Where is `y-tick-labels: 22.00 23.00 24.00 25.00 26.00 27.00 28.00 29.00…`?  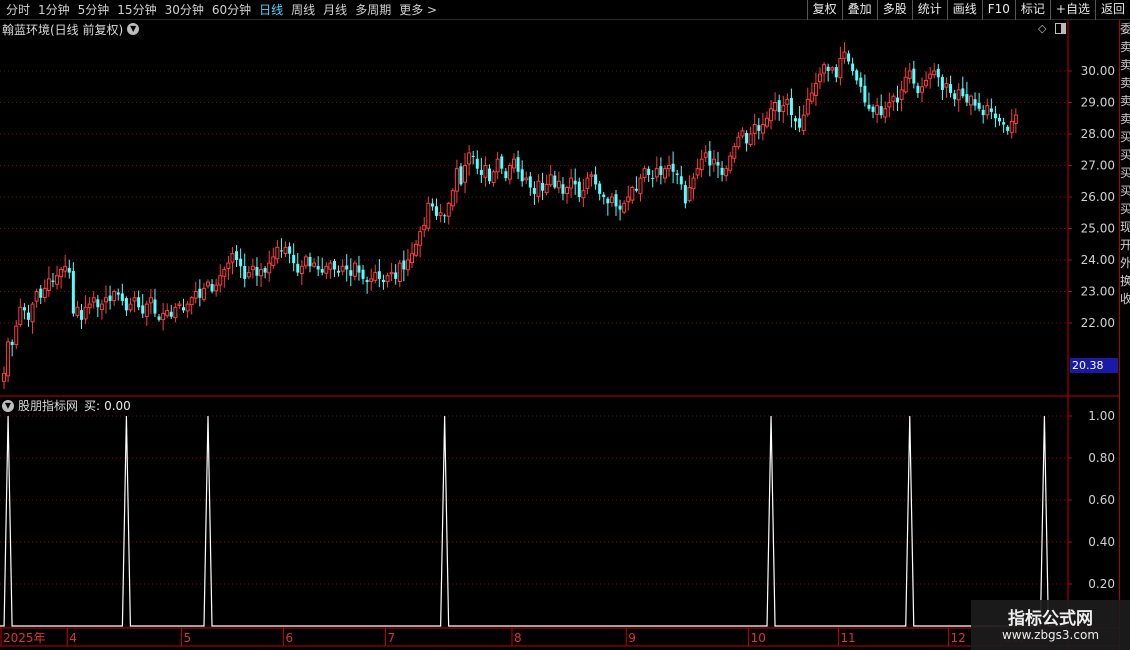 y-tick-labels: 22.00 23.00 24.00 25.00 26.00 27.00 28.00 29.00… is located at coordinates (1091, 327).